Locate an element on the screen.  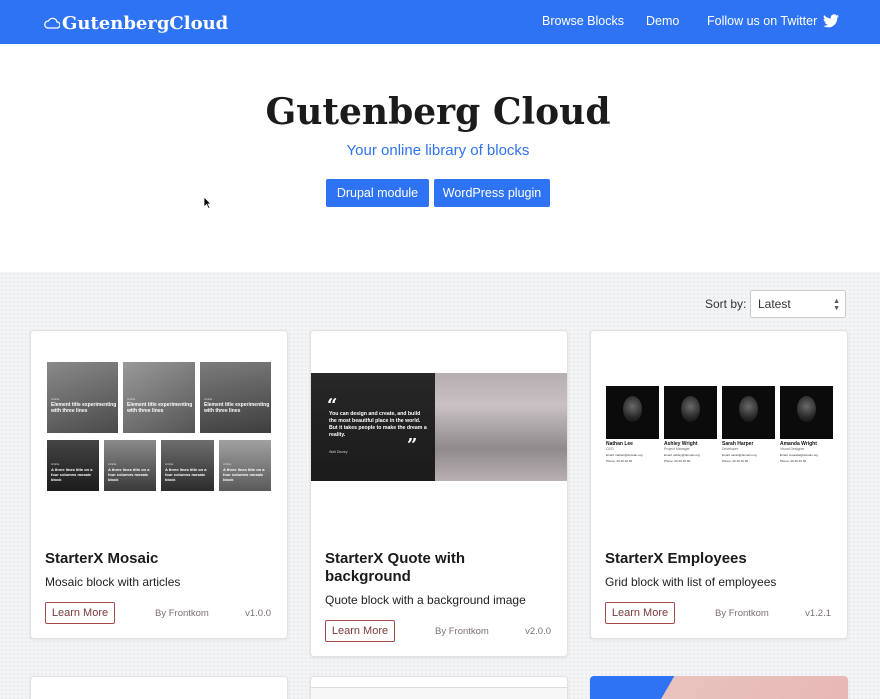
nav-follow-twitter: Follow us on Twitter is located at coordinates (773, 21).